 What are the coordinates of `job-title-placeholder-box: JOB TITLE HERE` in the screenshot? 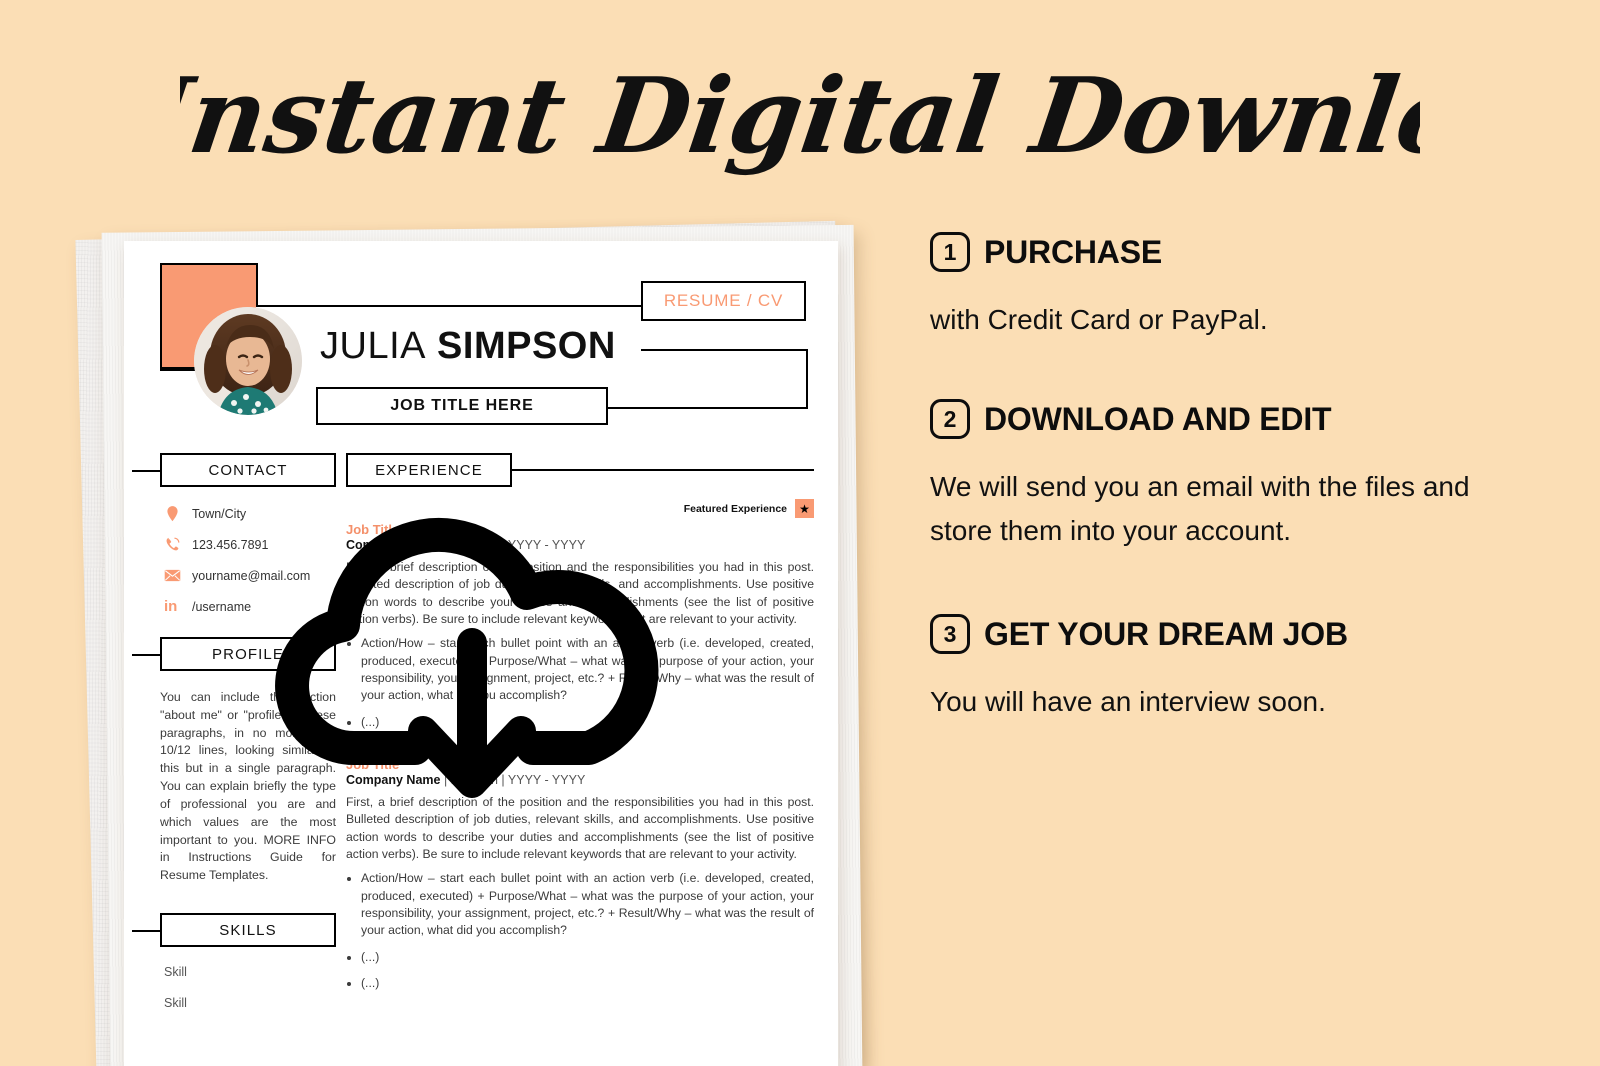 It's located at (462, 406).